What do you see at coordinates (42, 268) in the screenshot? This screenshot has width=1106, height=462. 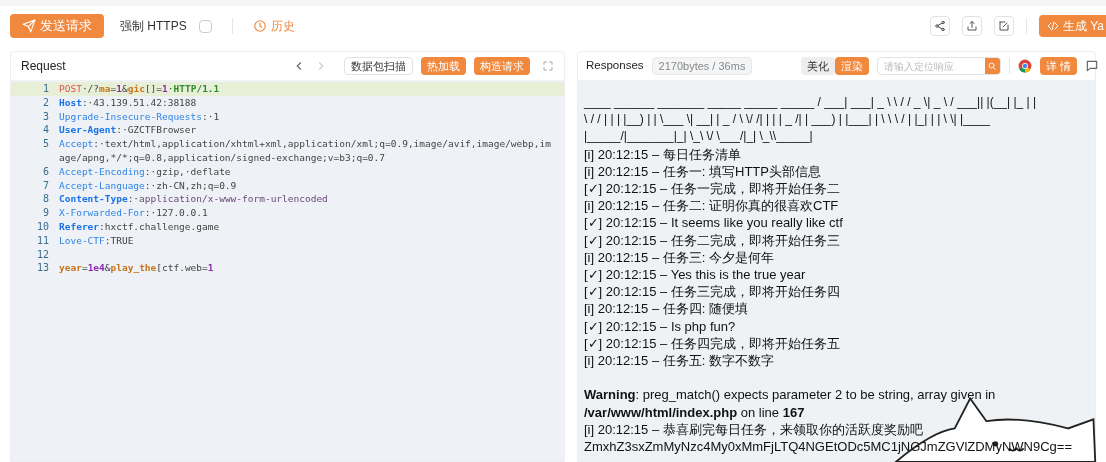 I see `line-number: 13` at bounding box center [42, 268].